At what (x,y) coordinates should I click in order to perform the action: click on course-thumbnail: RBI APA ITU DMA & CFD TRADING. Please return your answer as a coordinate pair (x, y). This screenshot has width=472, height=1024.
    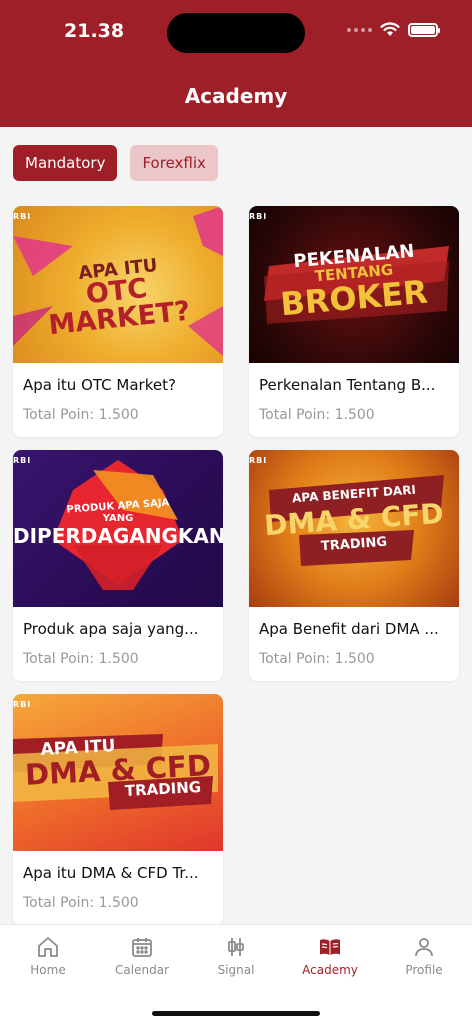
    Looking at the image, I should click on (118, 772).